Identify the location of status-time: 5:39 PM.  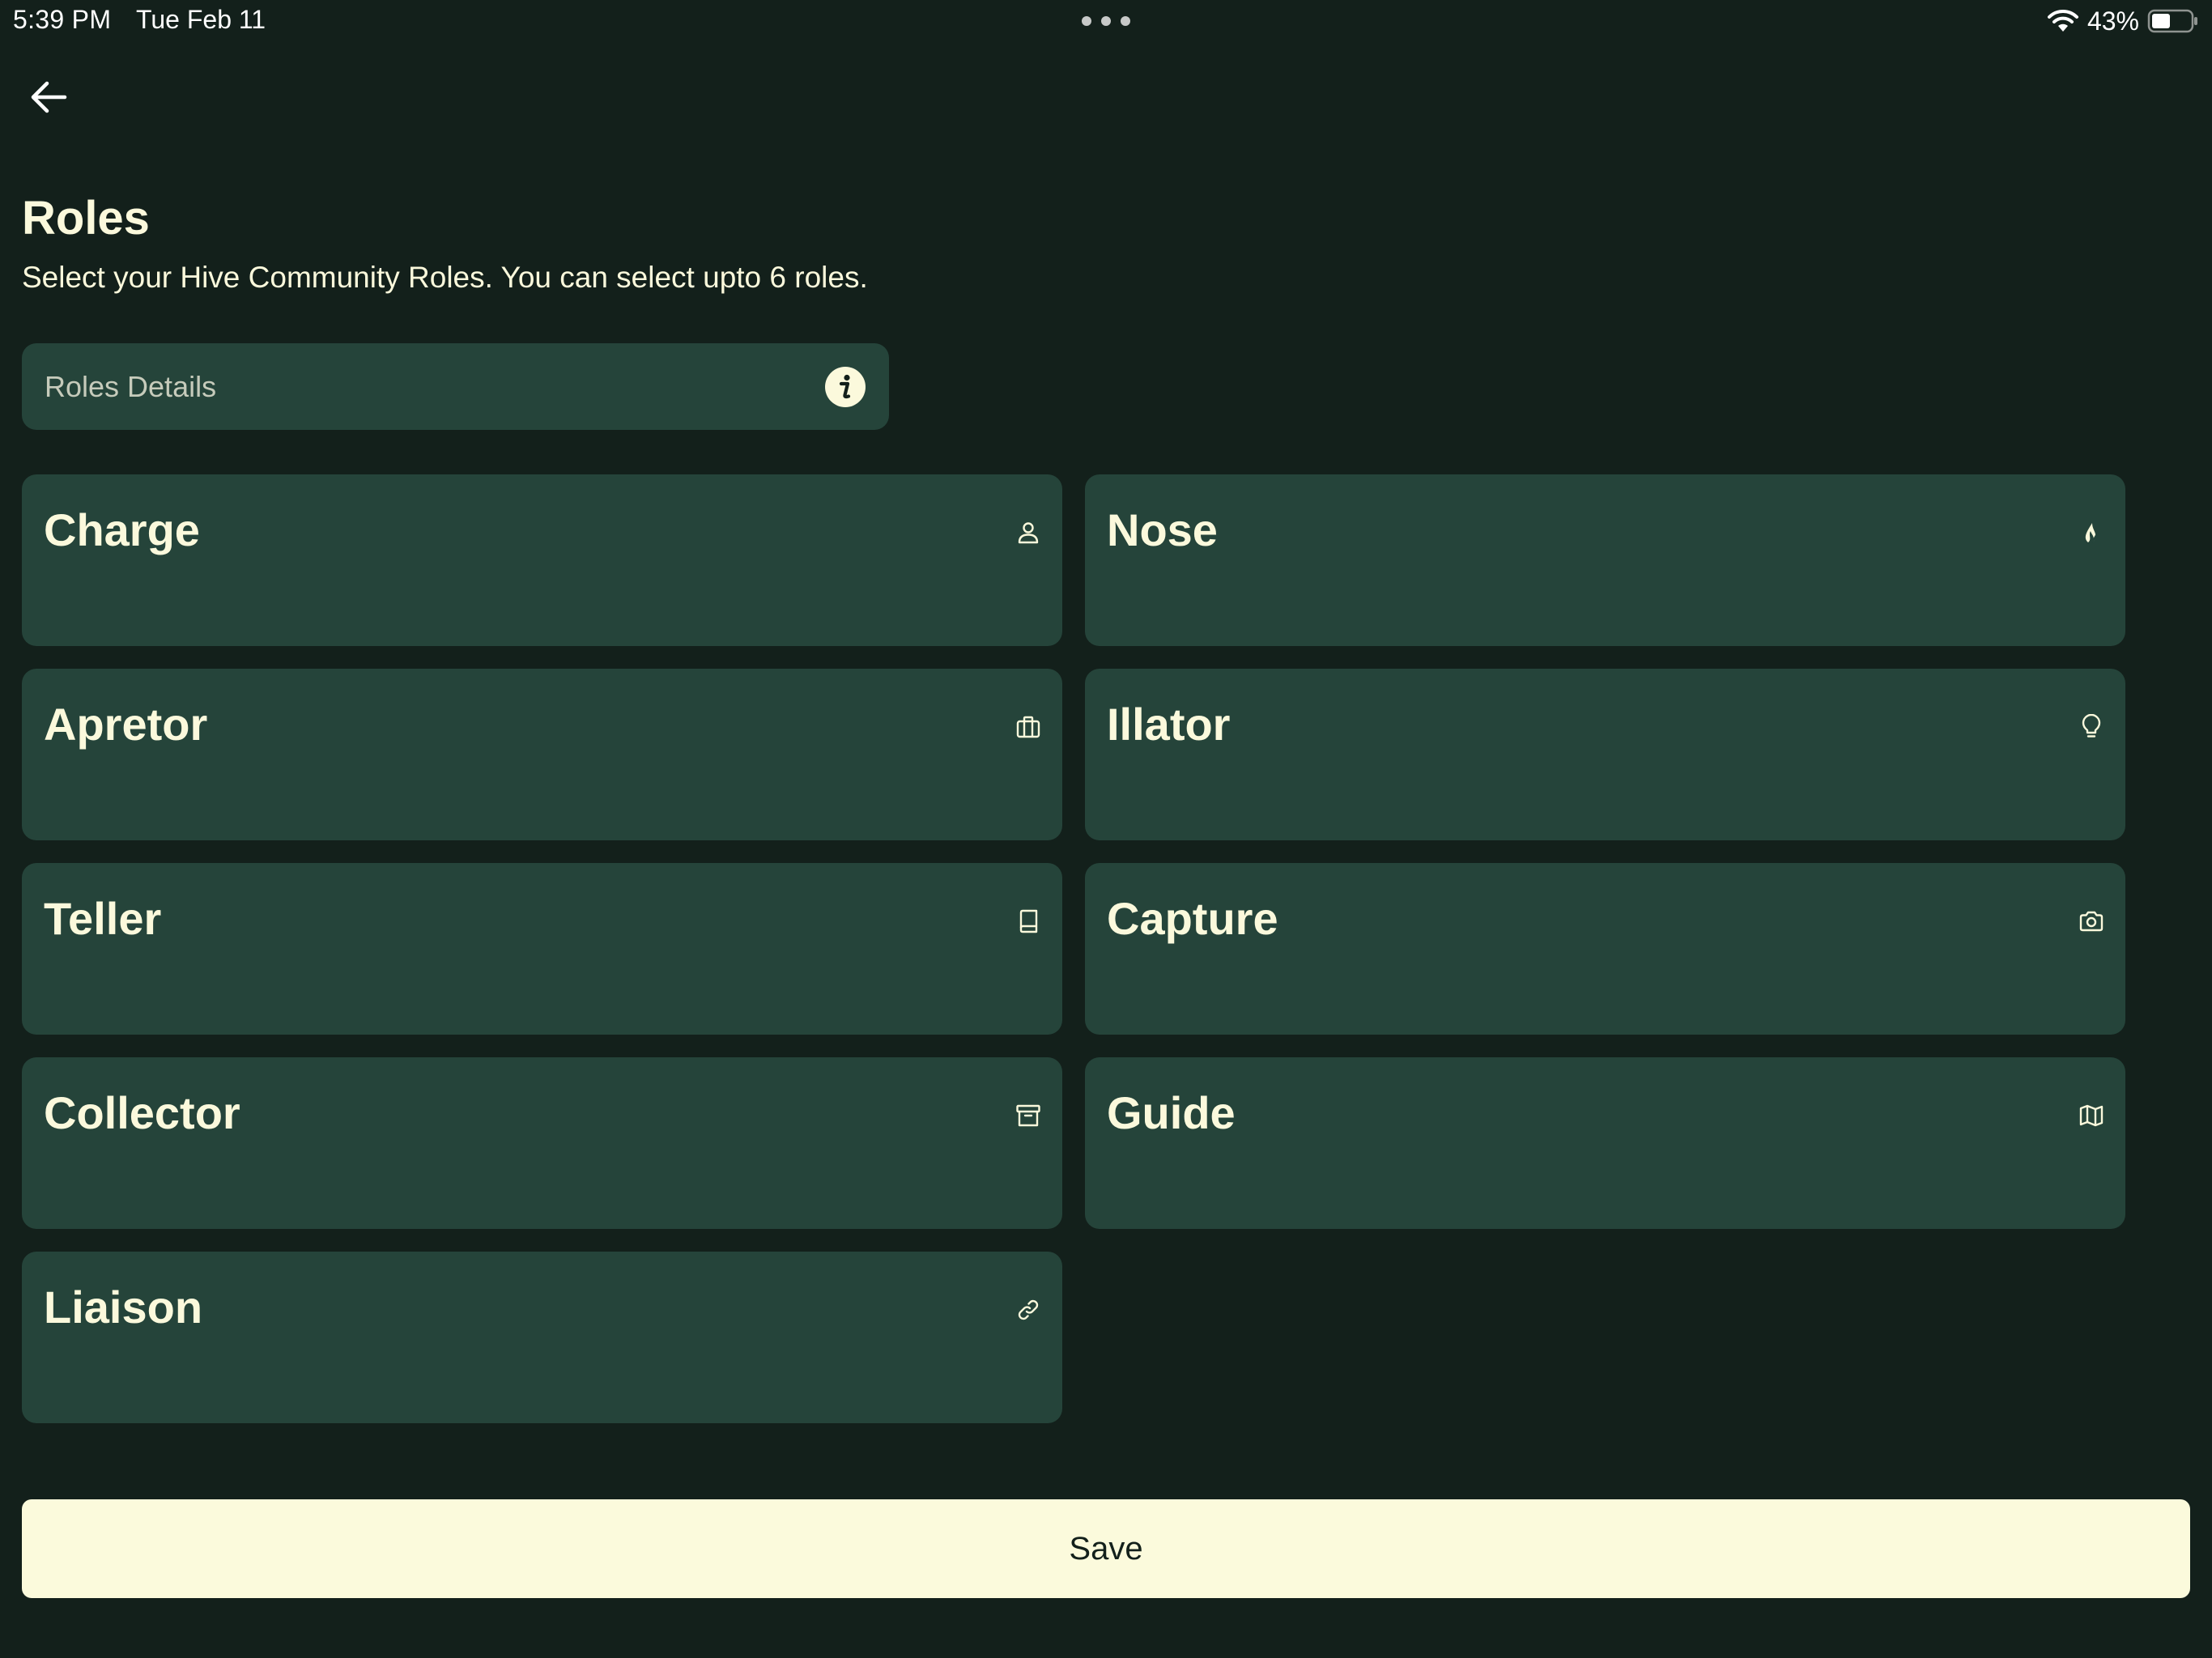
(63, 19).